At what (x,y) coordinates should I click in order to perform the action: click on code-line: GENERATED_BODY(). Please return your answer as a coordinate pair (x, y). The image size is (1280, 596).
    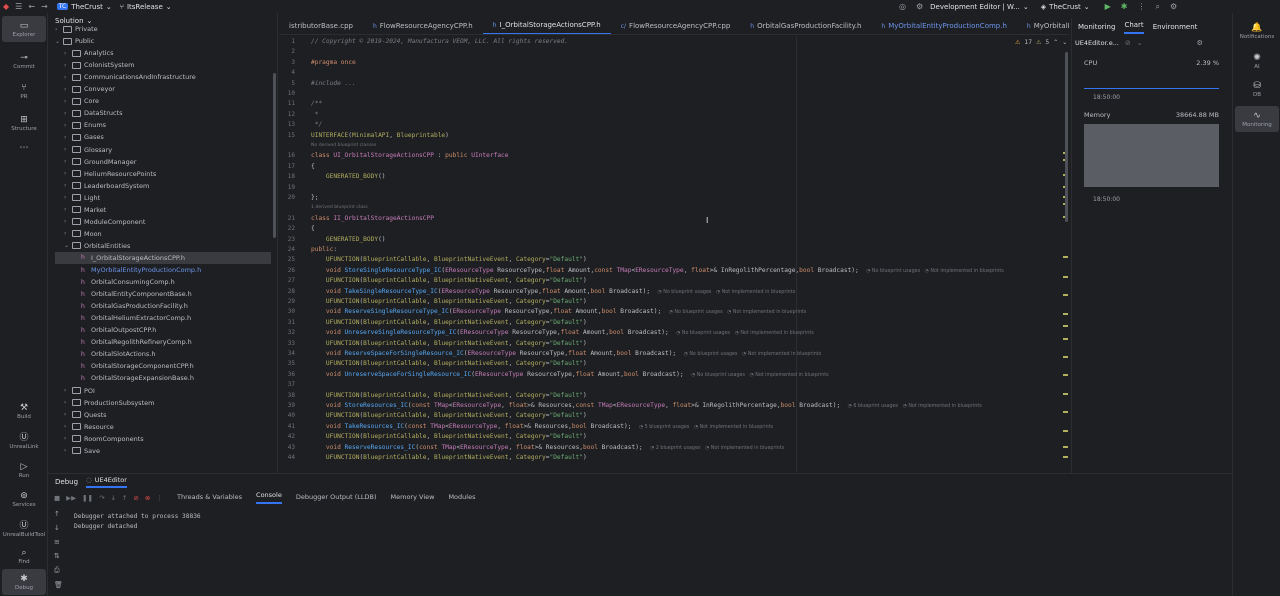
    Looking at the image, I should click on (348, 239).